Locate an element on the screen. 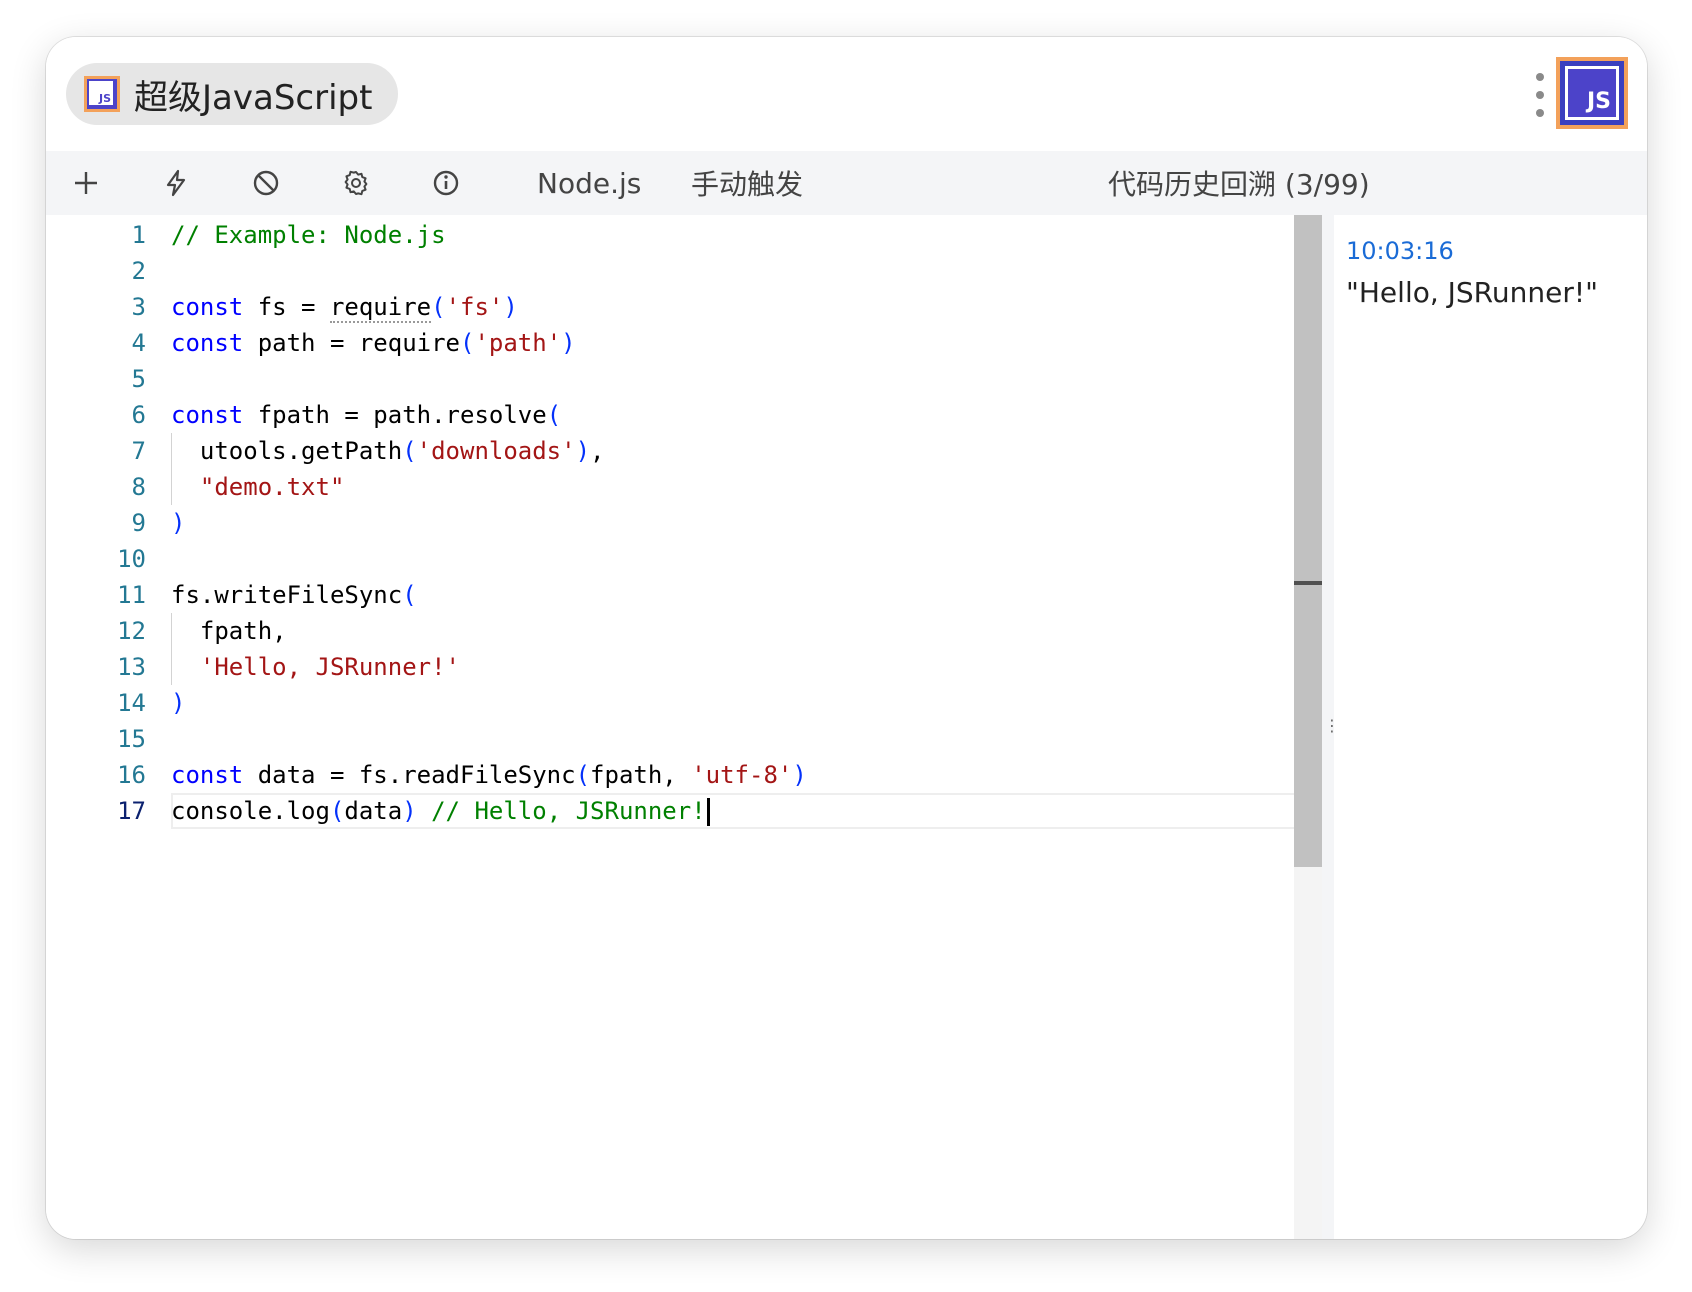 The height and width of the screenshot is (1292, 1692). more-menu-icon is located at coordinates (1540, 95).